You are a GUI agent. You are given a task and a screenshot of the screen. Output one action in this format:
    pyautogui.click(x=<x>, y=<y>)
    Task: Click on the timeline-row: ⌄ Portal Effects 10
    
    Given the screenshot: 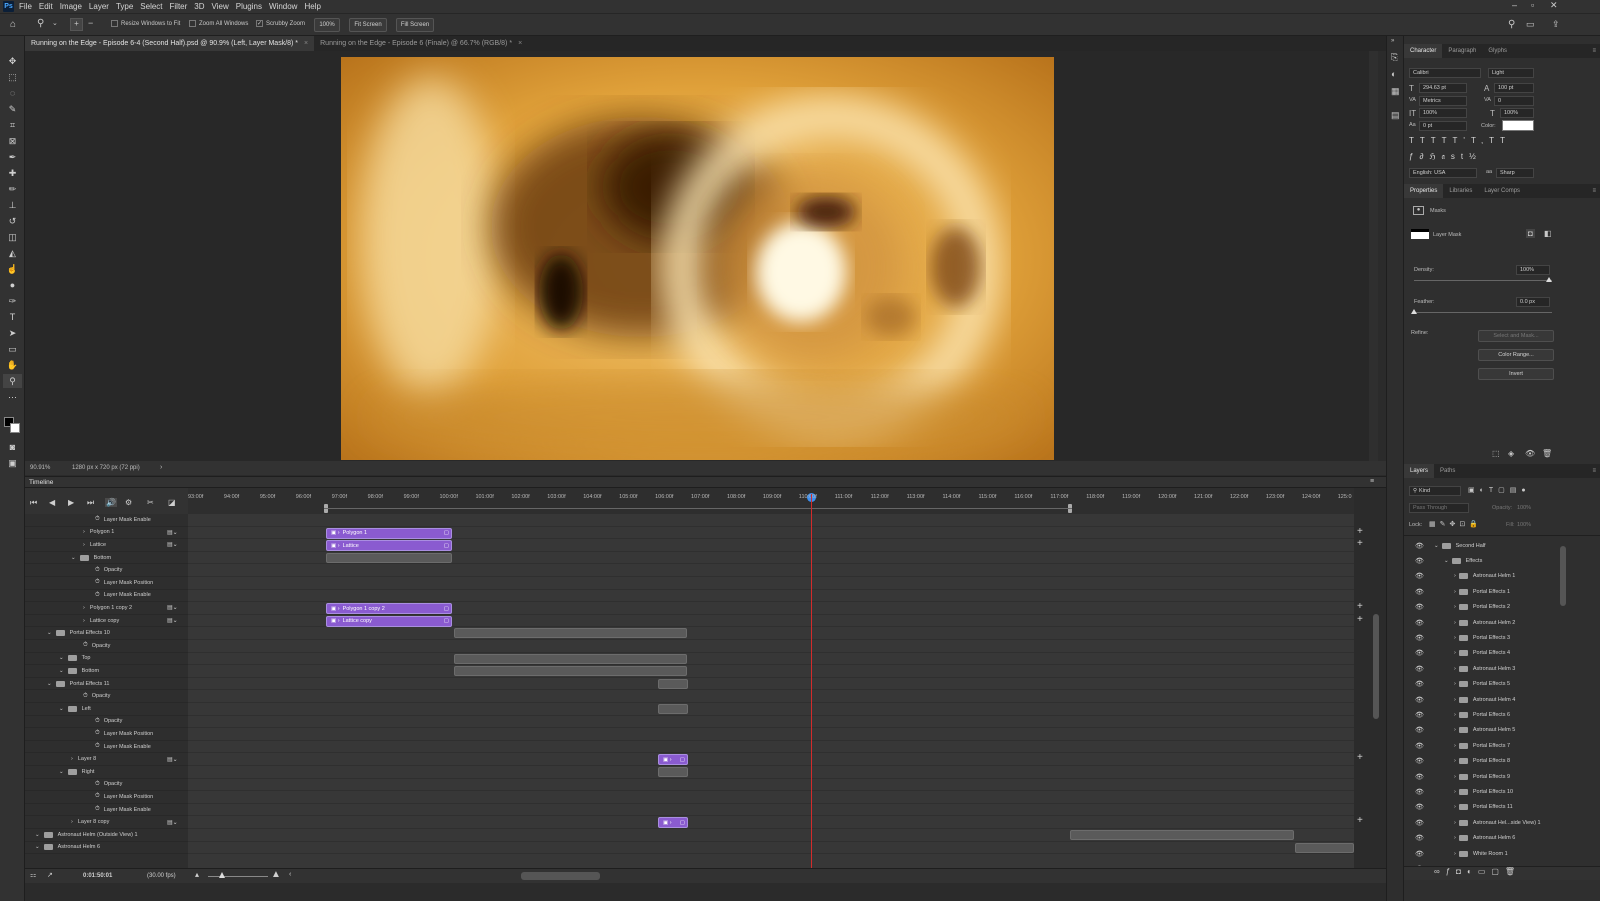 What is the action you would take?
    pyautogui.click(x=106, y=633)
    